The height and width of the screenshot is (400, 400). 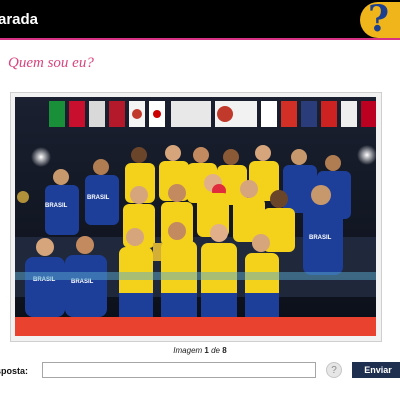 What do you see at coordinates (334, 370) in the screenshot?
I see `help-circle-icon: ?` at bounding box center [334, 370].